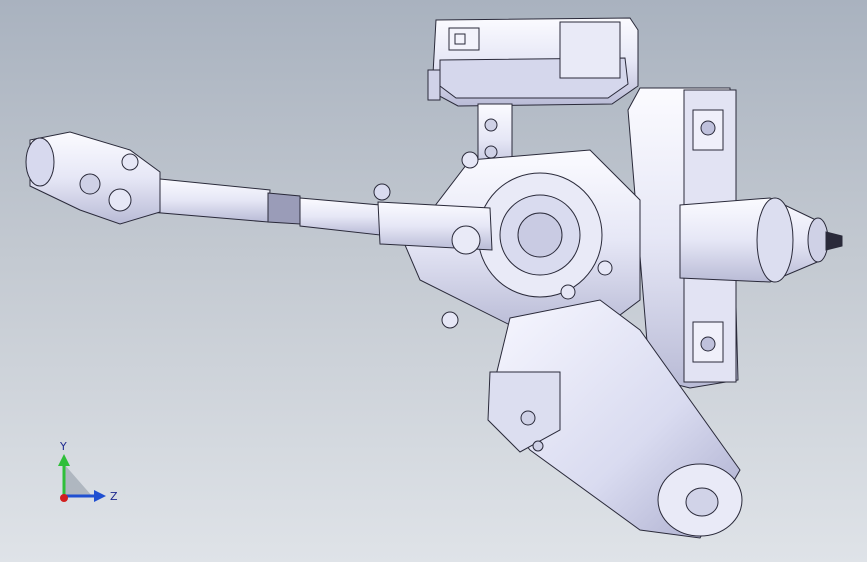 This screenshot has width=867, height=562. I want to click on x-axis-dot, so click(64, 498).